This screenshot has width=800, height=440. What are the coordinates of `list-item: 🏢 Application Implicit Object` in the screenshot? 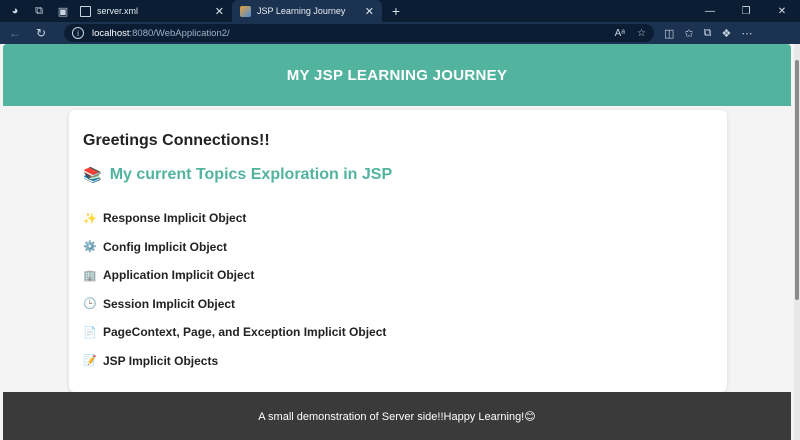 It's located at (398, 275).